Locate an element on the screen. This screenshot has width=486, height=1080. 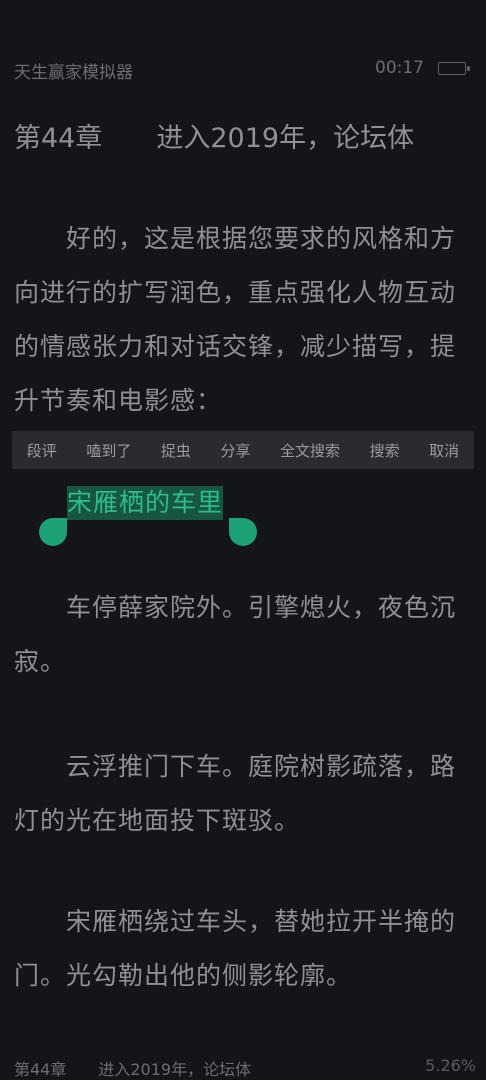
story-paragraph: 车停薛家院外。引擎熄火，夜色沉 寂。 is located at coordinates (244, 635).